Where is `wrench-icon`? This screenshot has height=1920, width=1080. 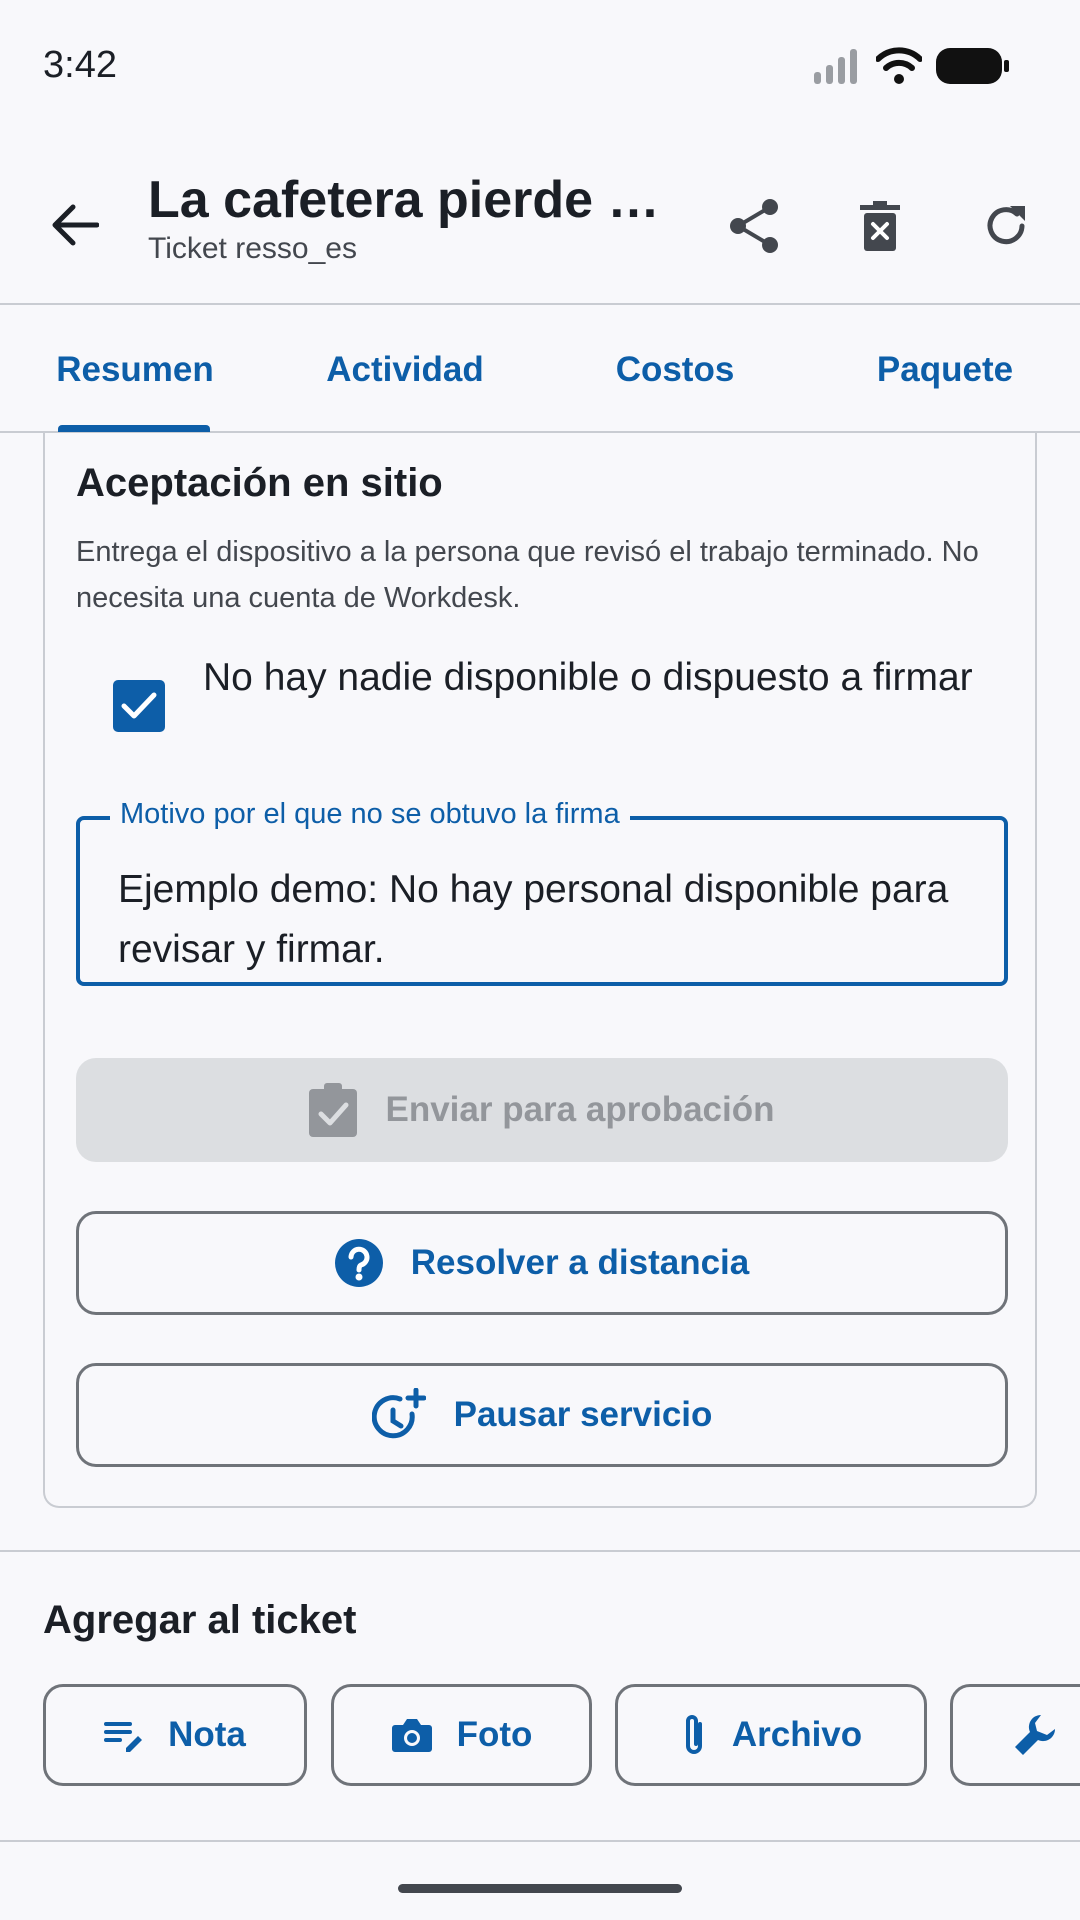
wrench-icon is located at coordinates (1035, 1735).